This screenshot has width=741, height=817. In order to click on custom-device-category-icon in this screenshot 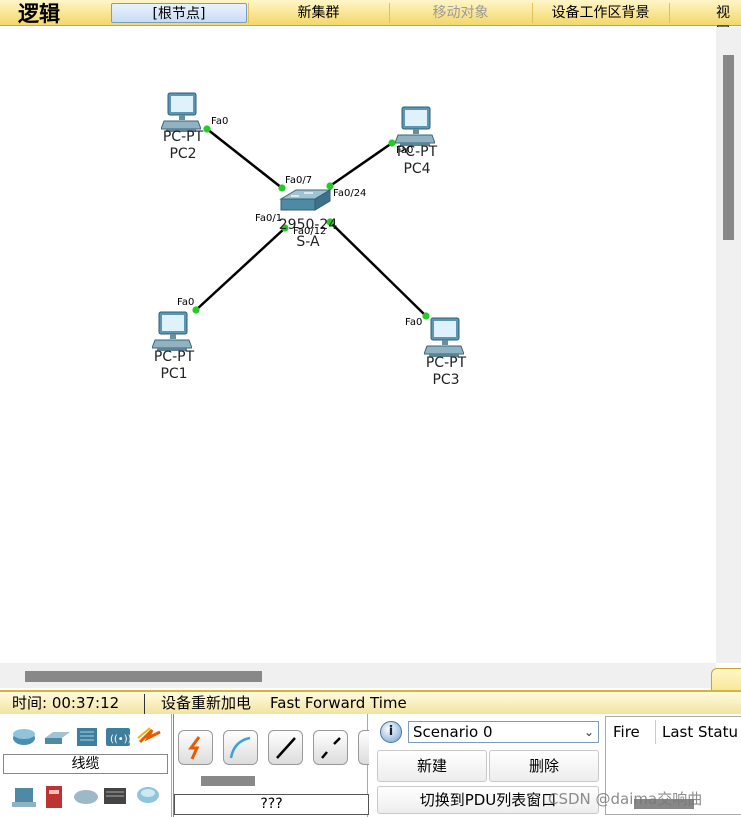, I will do `click(115, 796)`.